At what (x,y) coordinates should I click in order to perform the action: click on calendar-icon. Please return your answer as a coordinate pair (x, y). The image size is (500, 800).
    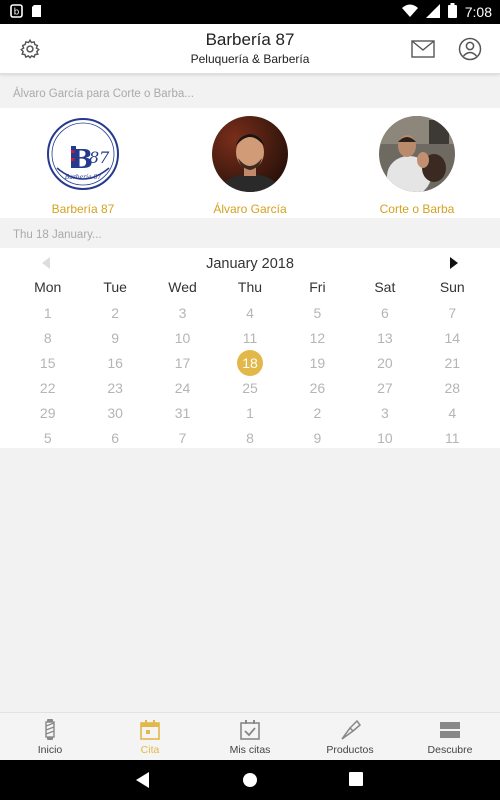
    Looking at the image, I should click on (150, 730).